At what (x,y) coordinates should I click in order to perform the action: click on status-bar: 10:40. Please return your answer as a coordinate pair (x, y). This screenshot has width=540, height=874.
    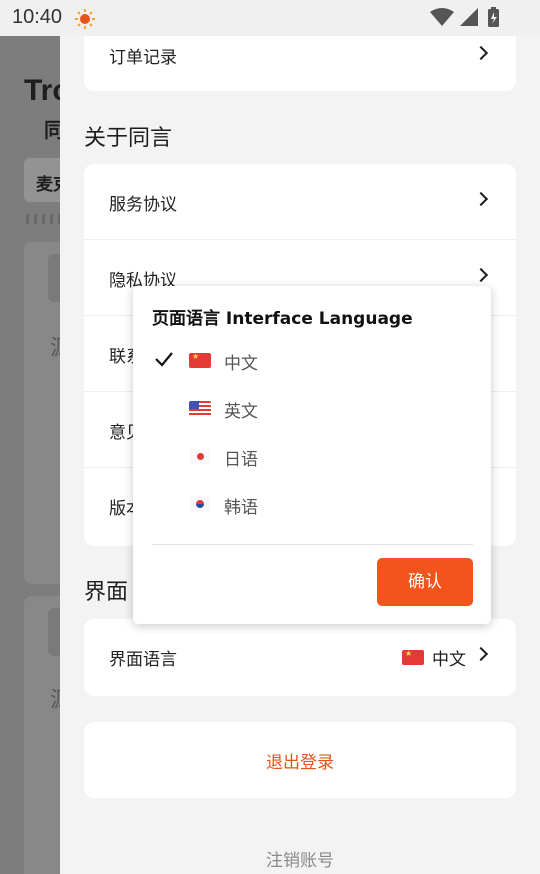
    Looking at the image, I should click on (270, 18).